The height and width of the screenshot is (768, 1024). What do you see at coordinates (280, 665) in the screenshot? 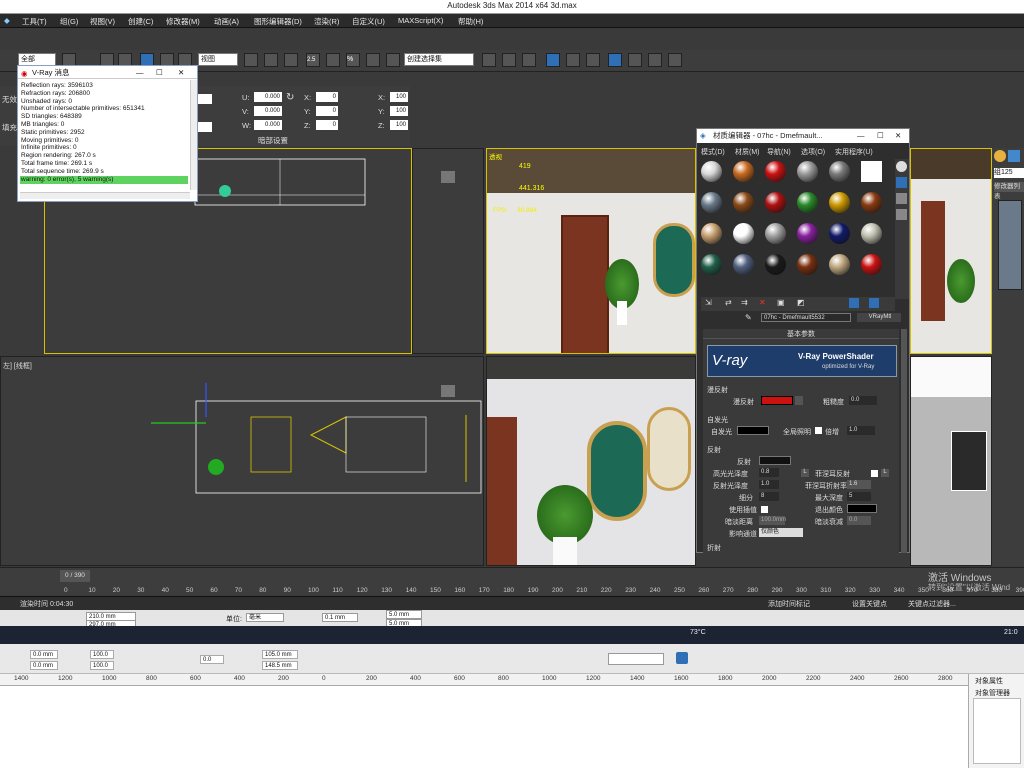
I see `size-y-field: 148.5 mm` at bounding box center [280, 665].